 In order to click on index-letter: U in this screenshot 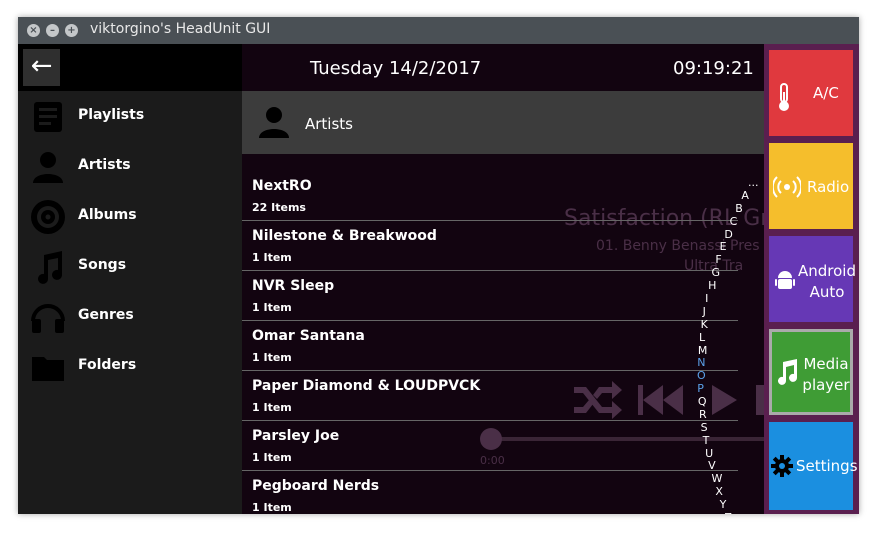, I will do `click(709, 453)`.